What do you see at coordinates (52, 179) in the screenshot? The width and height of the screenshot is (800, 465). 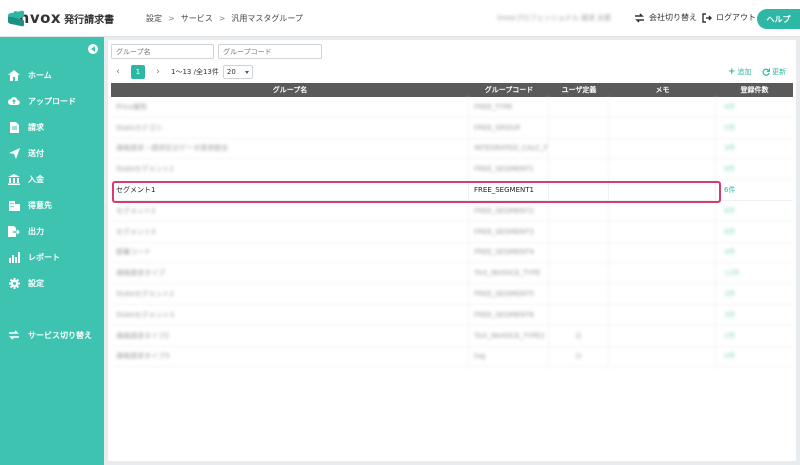 I see `sidebar-item-payment: 入金` at bounding box center [52, 179].